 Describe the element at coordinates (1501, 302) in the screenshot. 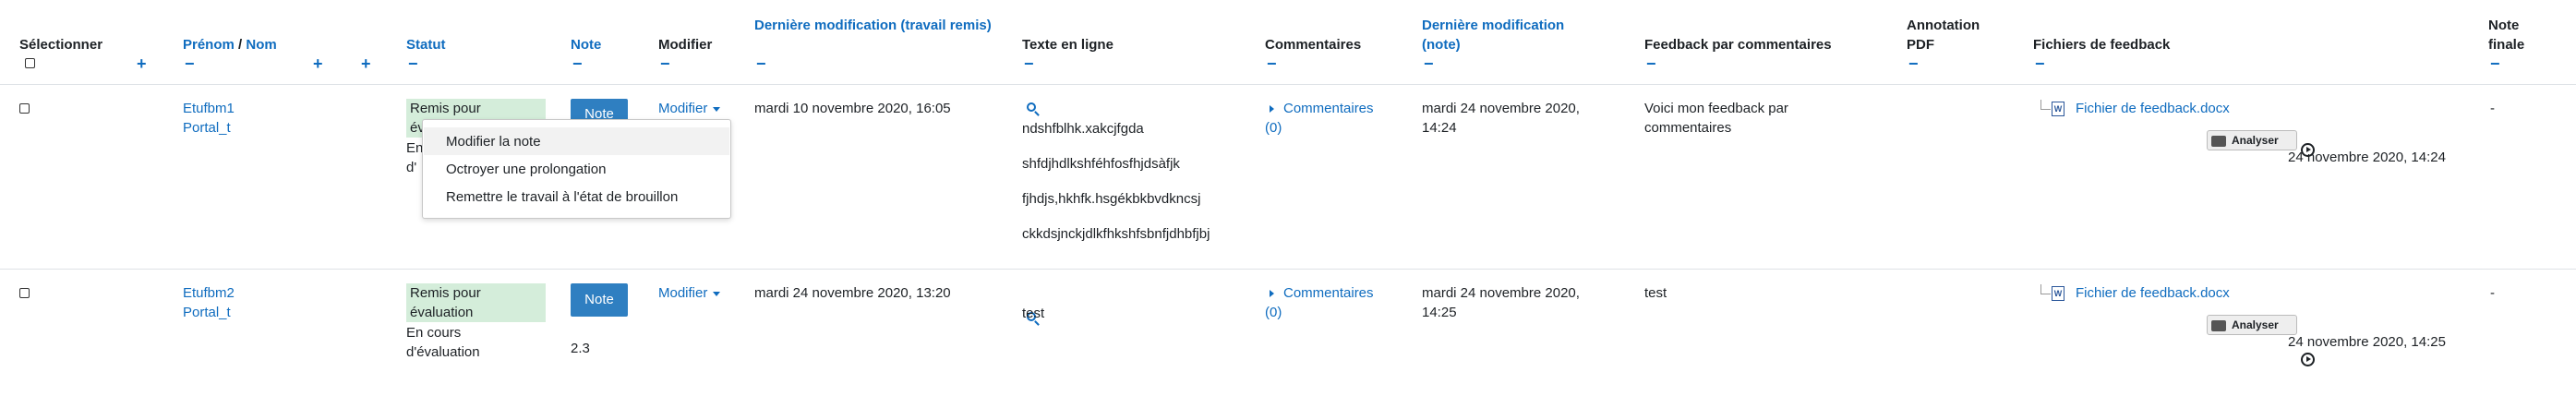

I see `grade-modified-date: mardi 24 novembre 2020, 14:25` at that location.